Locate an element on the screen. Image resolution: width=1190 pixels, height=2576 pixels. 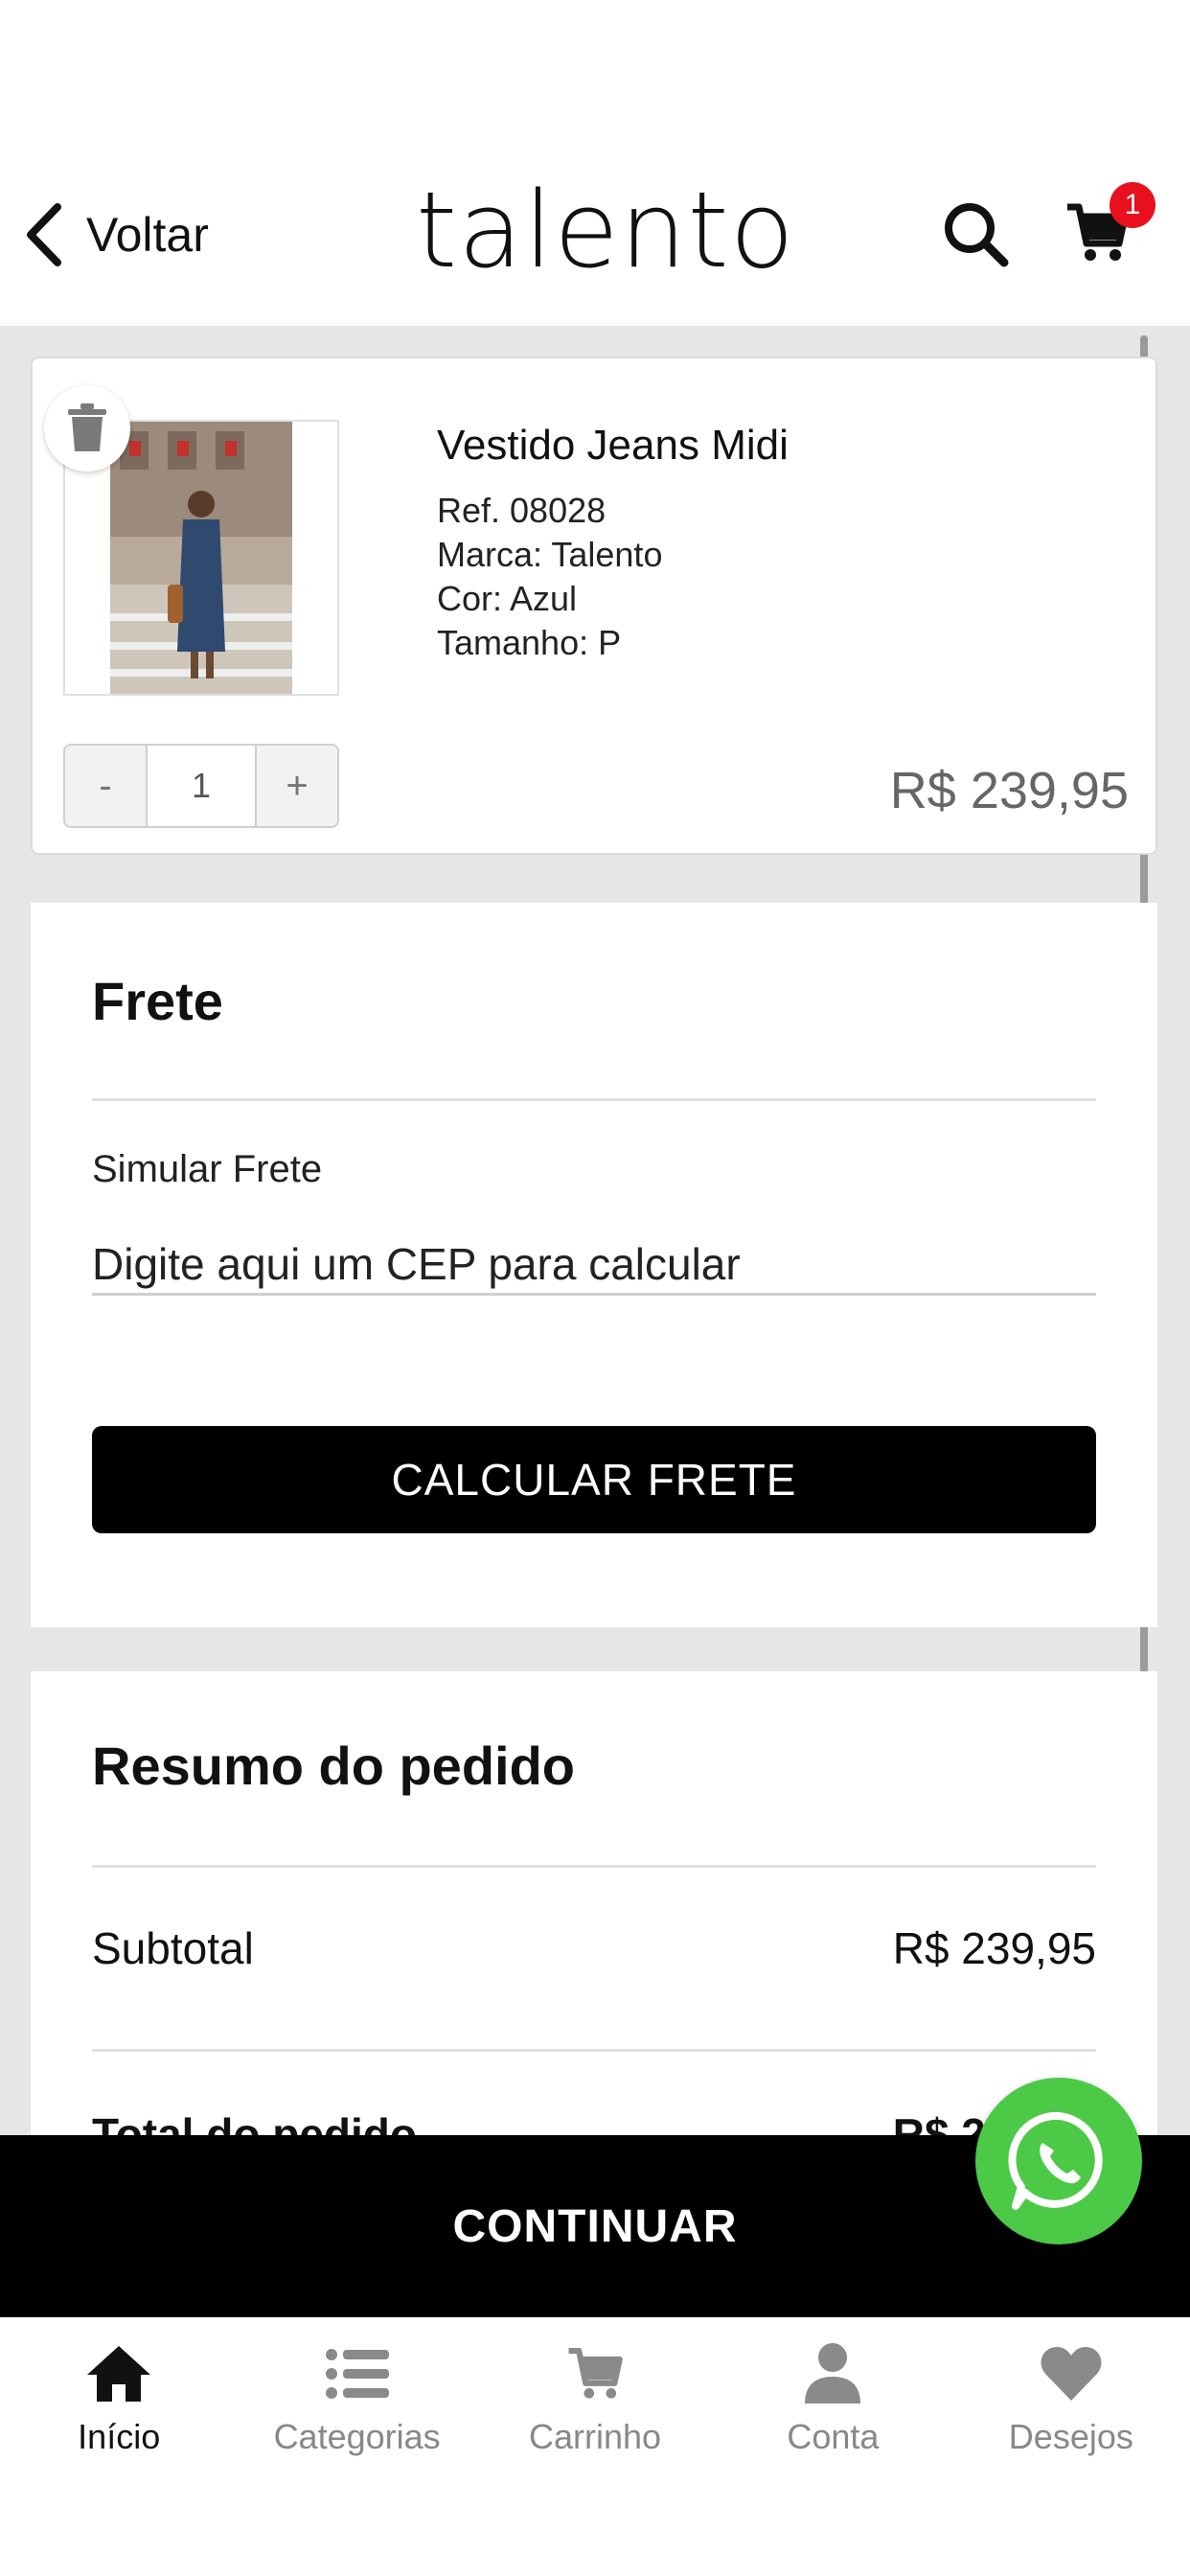
tab-label: Início is located at coordinates (120, 2436).